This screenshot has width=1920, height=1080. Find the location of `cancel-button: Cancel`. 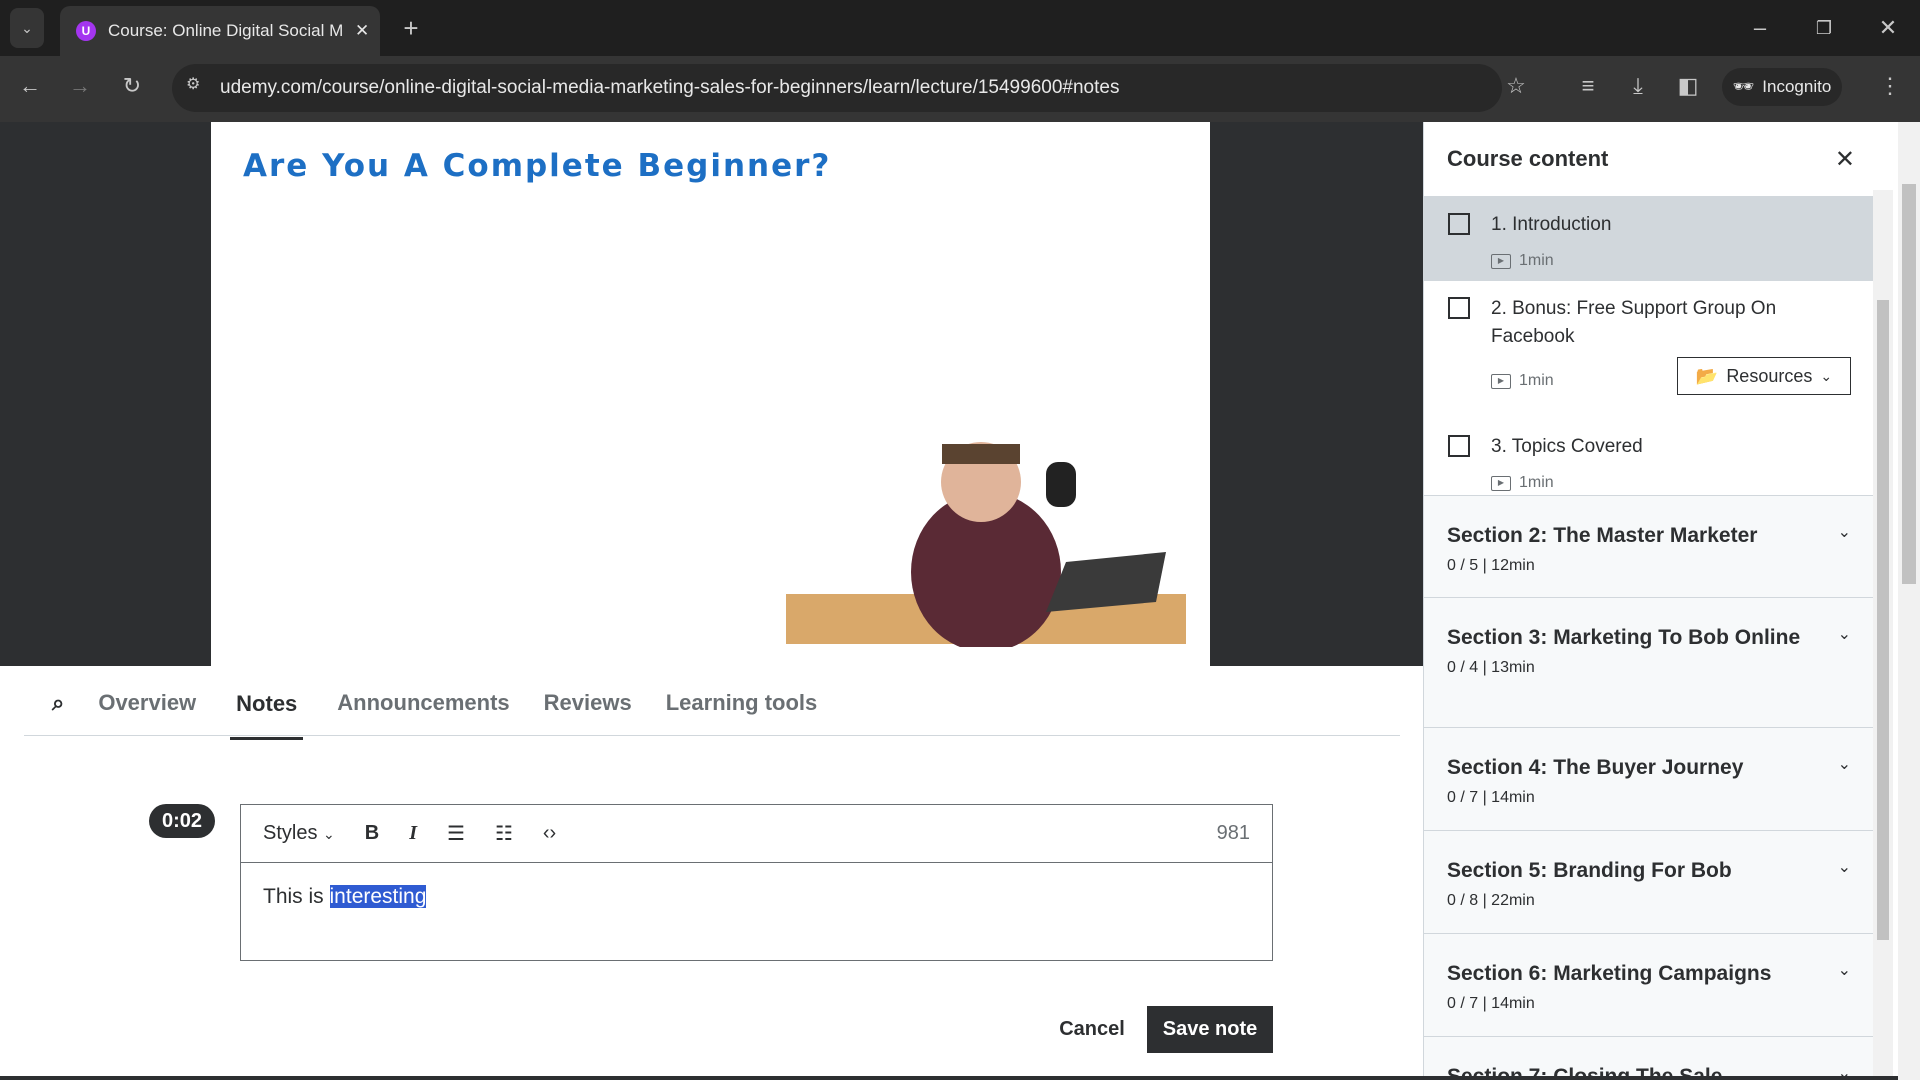

cancel-button: Cancel is located at coordinates (1092, 1029).